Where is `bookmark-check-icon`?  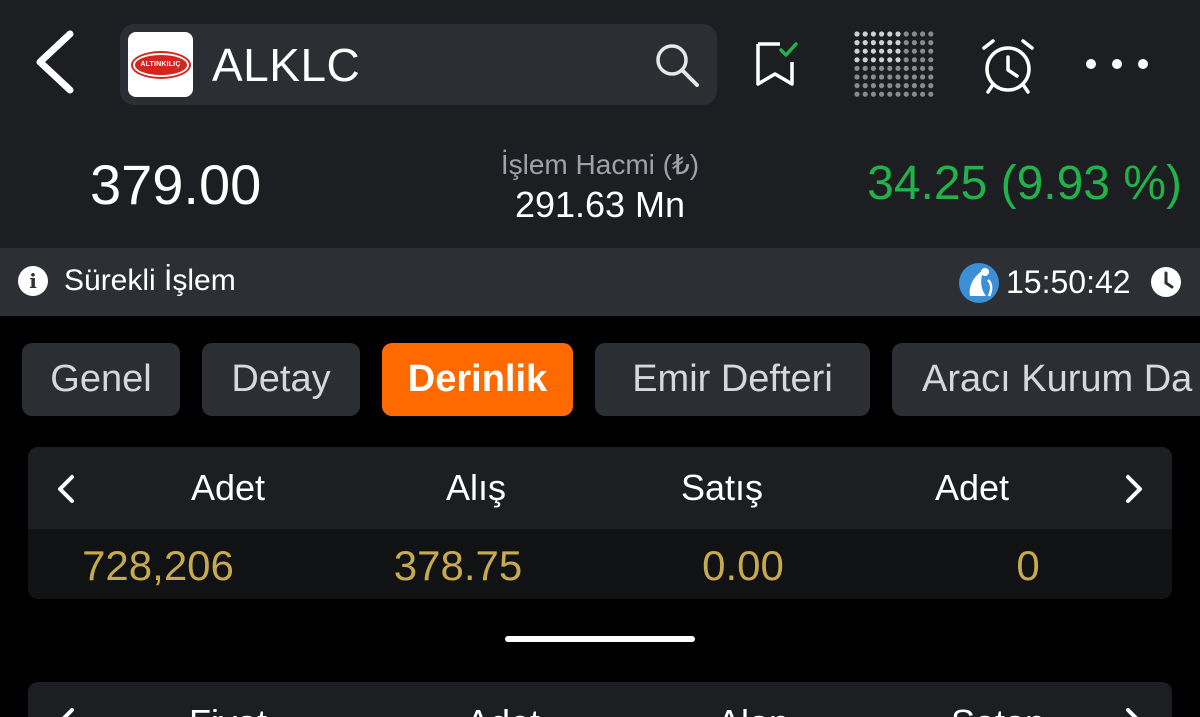
bookmark-check-icon is located at coordinates (777, 64).